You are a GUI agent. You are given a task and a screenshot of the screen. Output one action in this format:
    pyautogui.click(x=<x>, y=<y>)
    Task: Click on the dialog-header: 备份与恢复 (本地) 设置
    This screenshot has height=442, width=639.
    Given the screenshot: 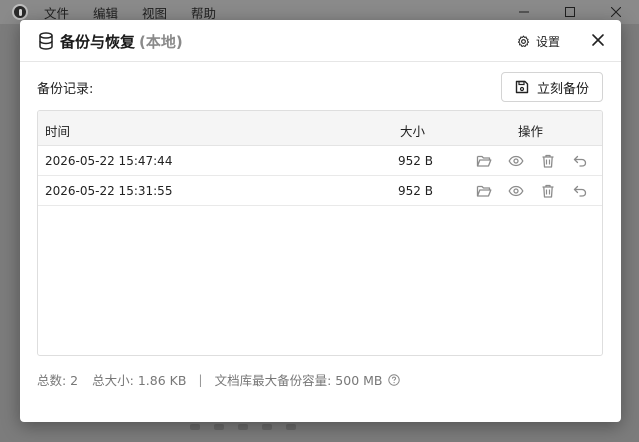 What is the action you would take?
    pyautogui.click(x=320, y=41)
    